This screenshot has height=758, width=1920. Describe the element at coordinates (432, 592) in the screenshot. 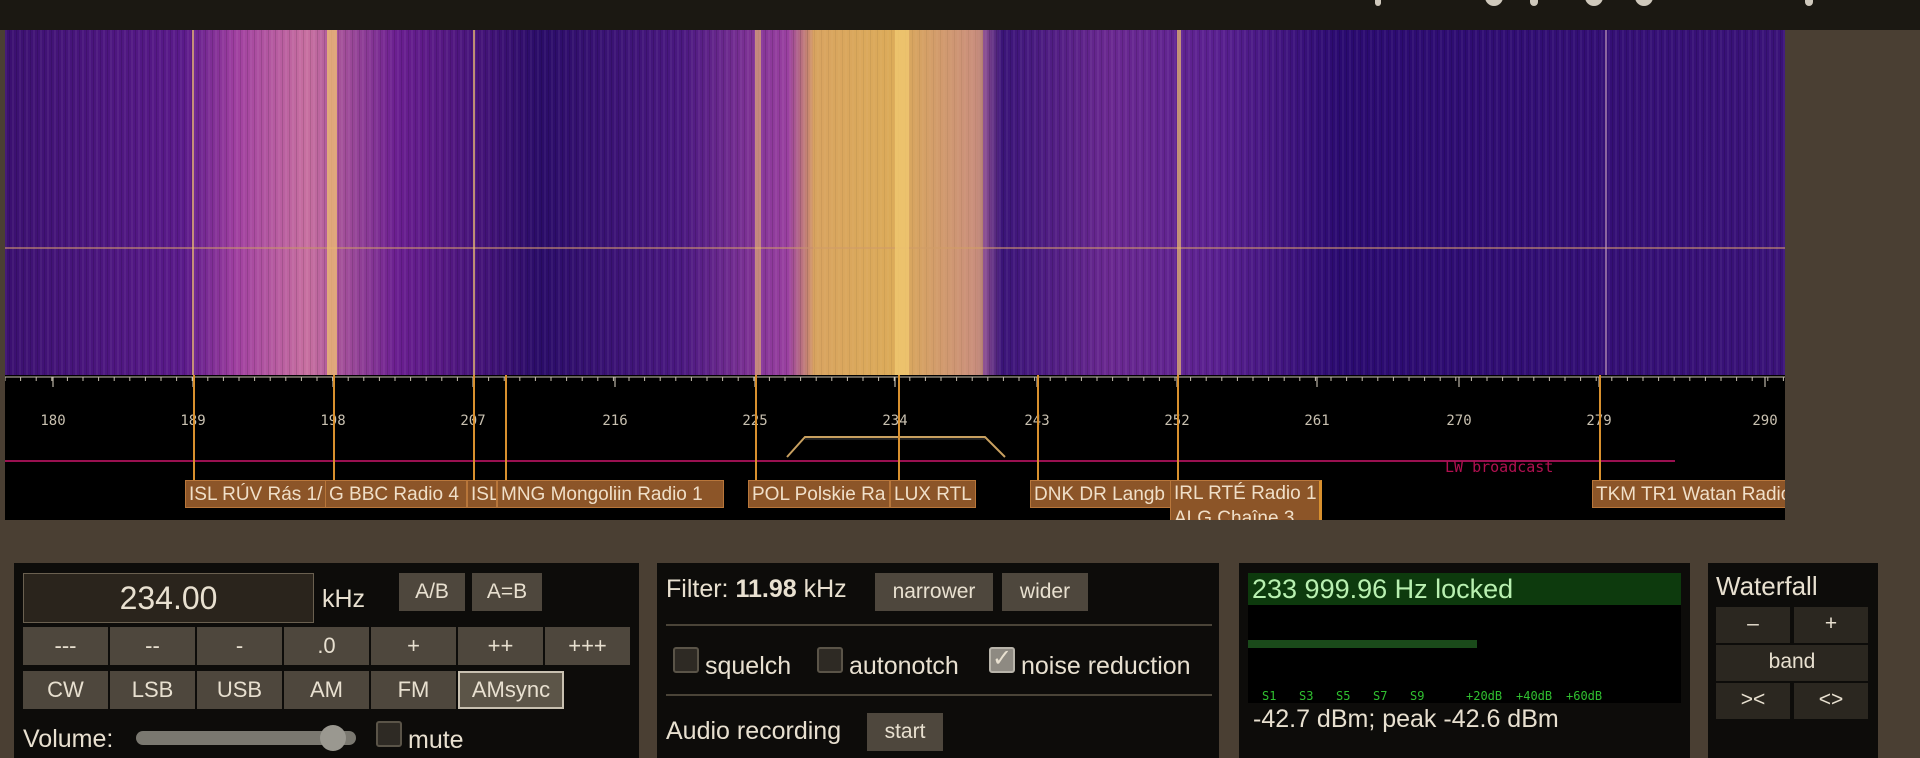

I see `ab-button: A/B` at that location.